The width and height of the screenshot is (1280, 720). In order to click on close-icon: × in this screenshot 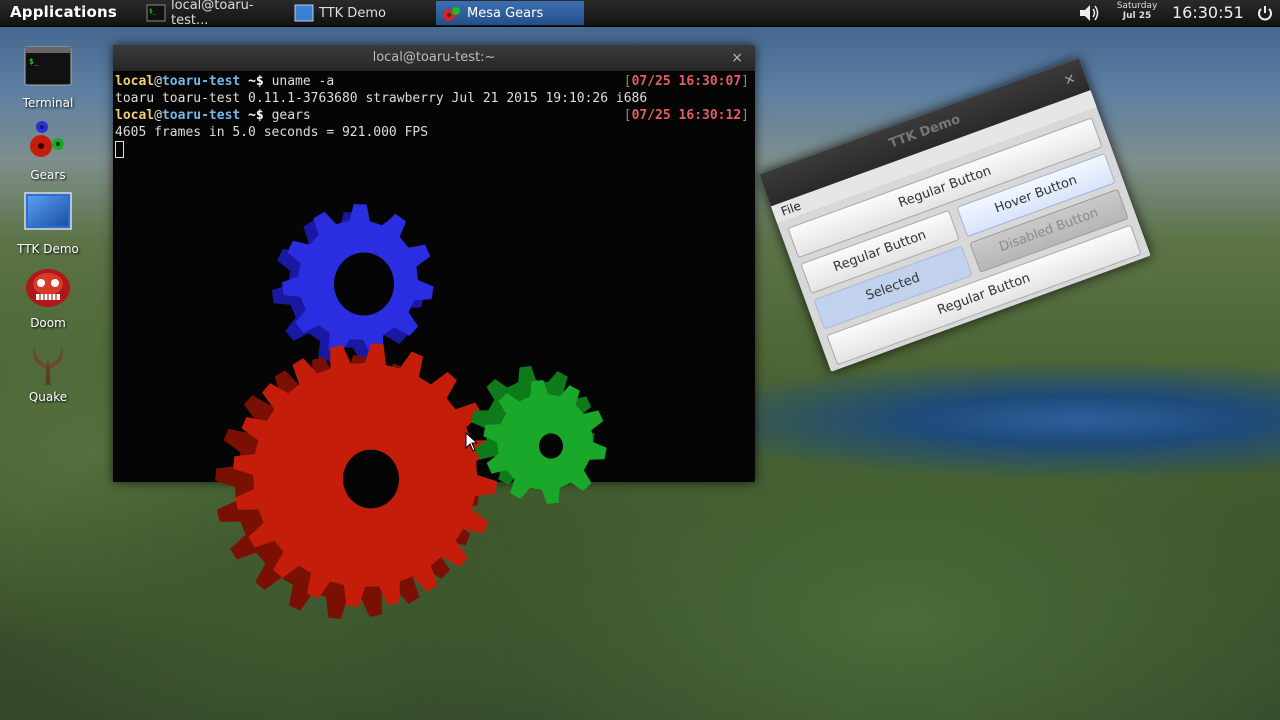, I will do `click(1069, 80)`.